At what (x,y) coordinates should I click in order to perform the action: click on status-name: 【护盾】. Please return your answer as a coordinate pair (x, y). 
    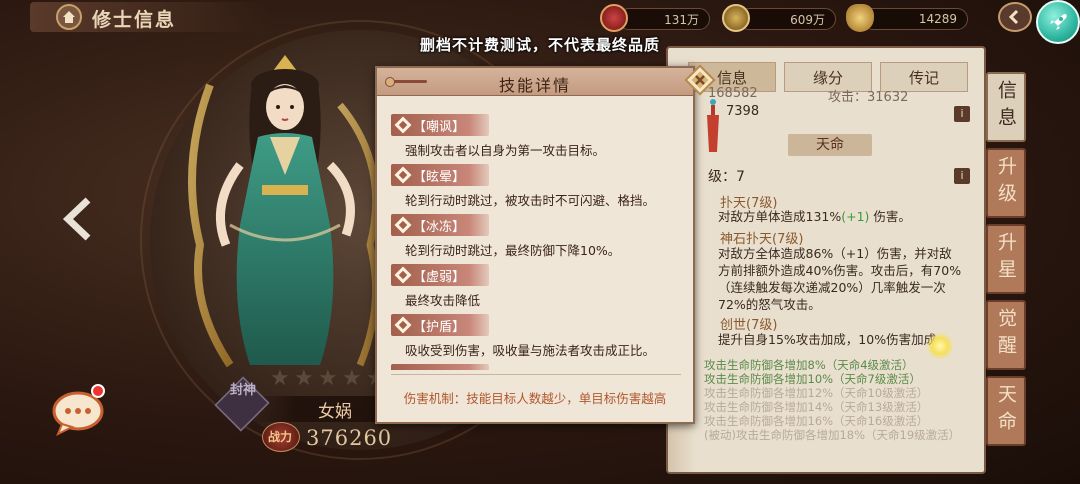
    Looking at the image, I should click on (439, 327).